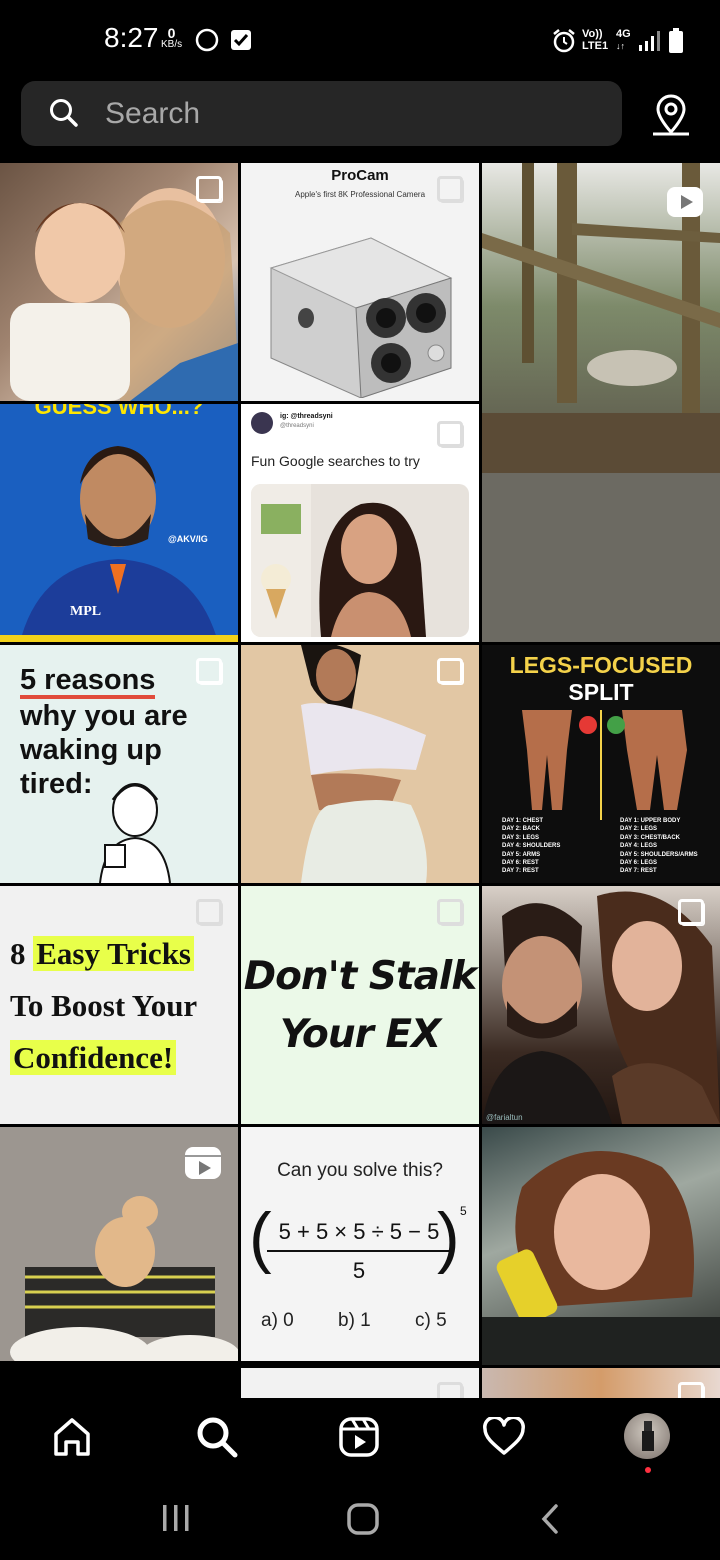 This screenshot has height=1560, width=720. Describe the element at coordinates (504, 1117) in the screenshot. I see `couple-handle: @farialtun` at that location.